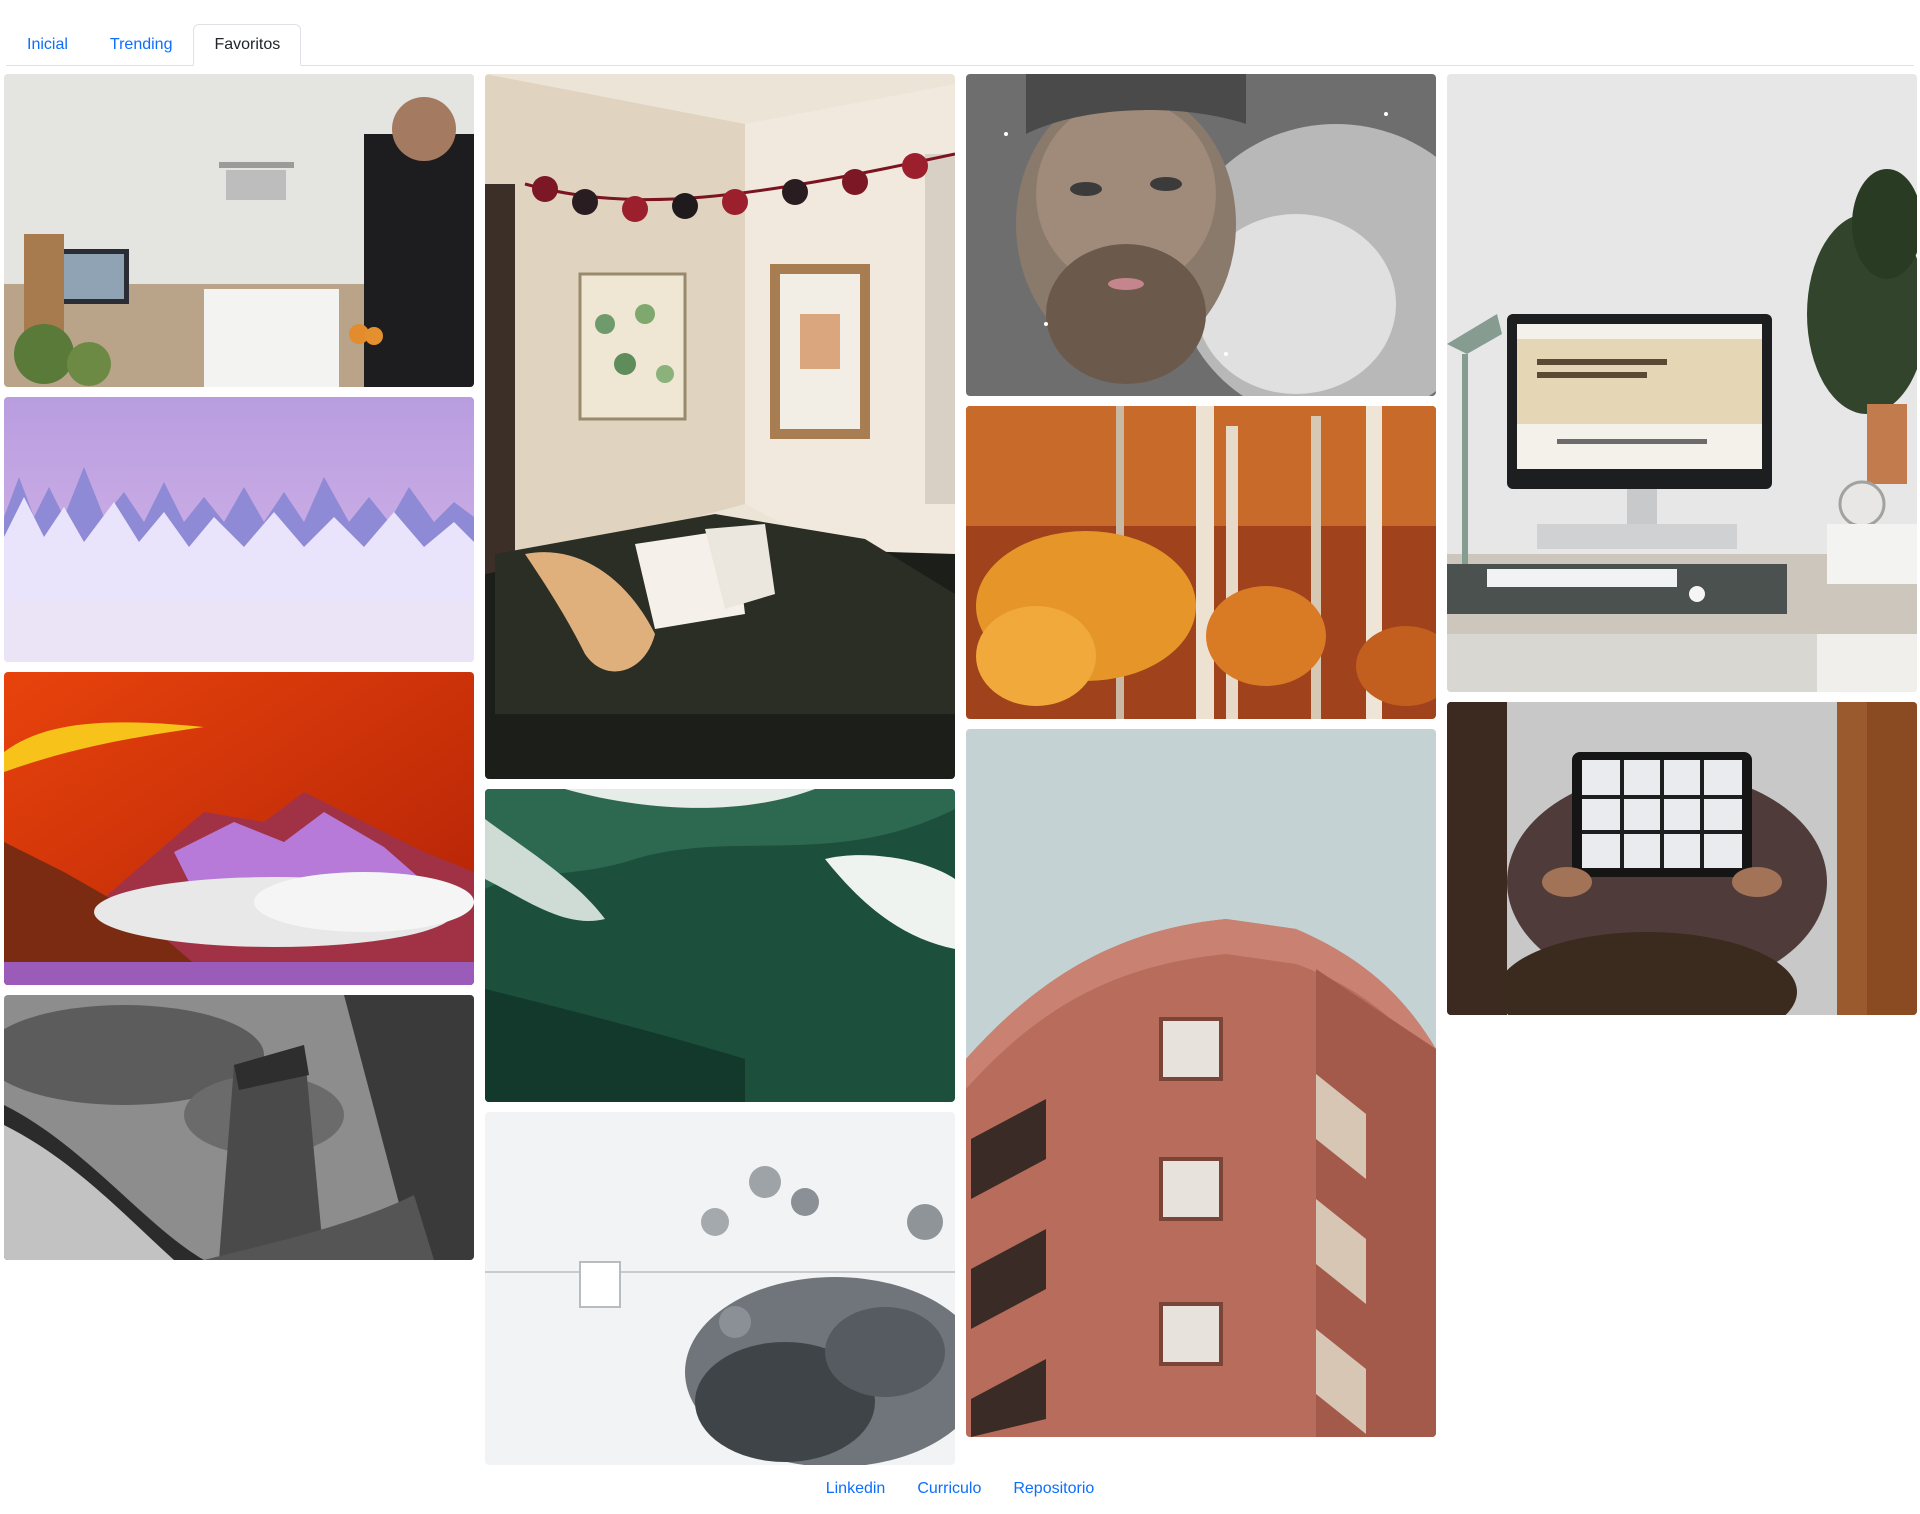  What do you see at coordinates (1053, 1489) in the screenshot?
I see `repositorio-link: Repositorio` at bounding box center [1053, 1489].